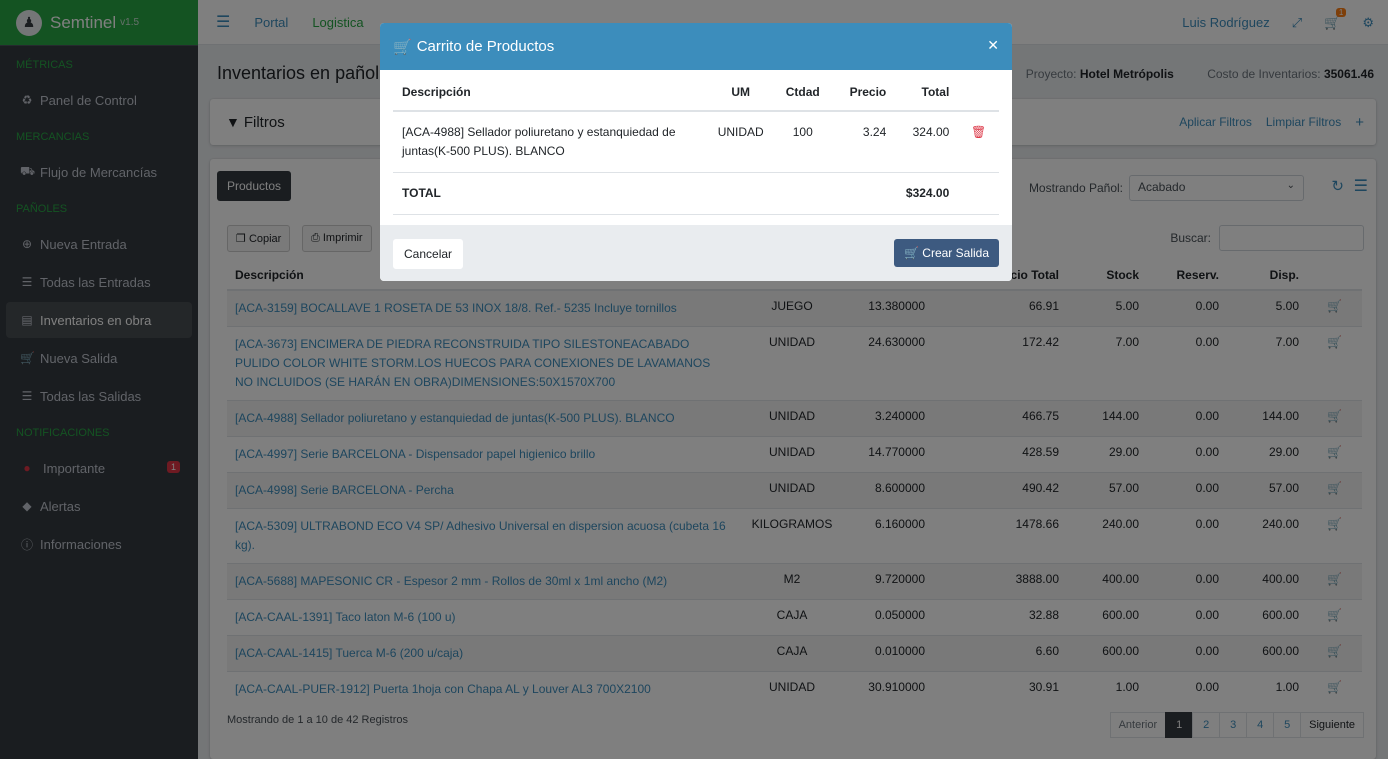  Describe the element at coordinates (978, 142) in the screenshot. I see `trash-icon: 🗑` at that location.